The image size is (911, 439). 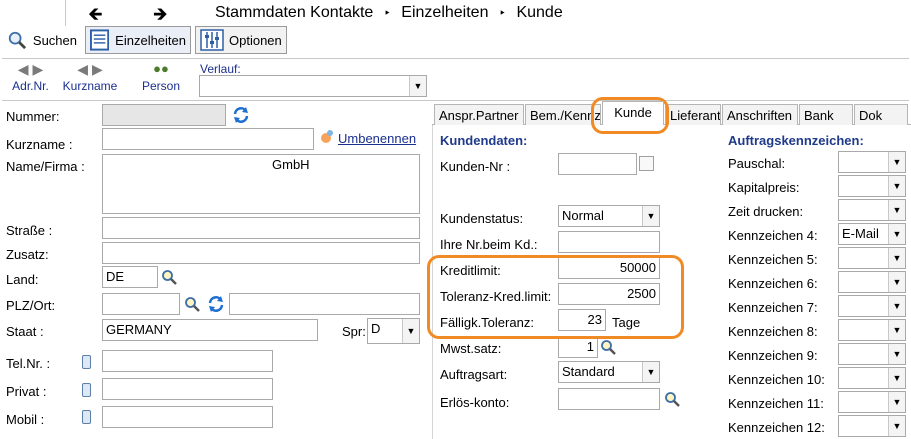 What do you see at coordinates (583, 215) in the screenshot?
I see `kundenstatus-value: Normal` at bounding box center [583, 215].